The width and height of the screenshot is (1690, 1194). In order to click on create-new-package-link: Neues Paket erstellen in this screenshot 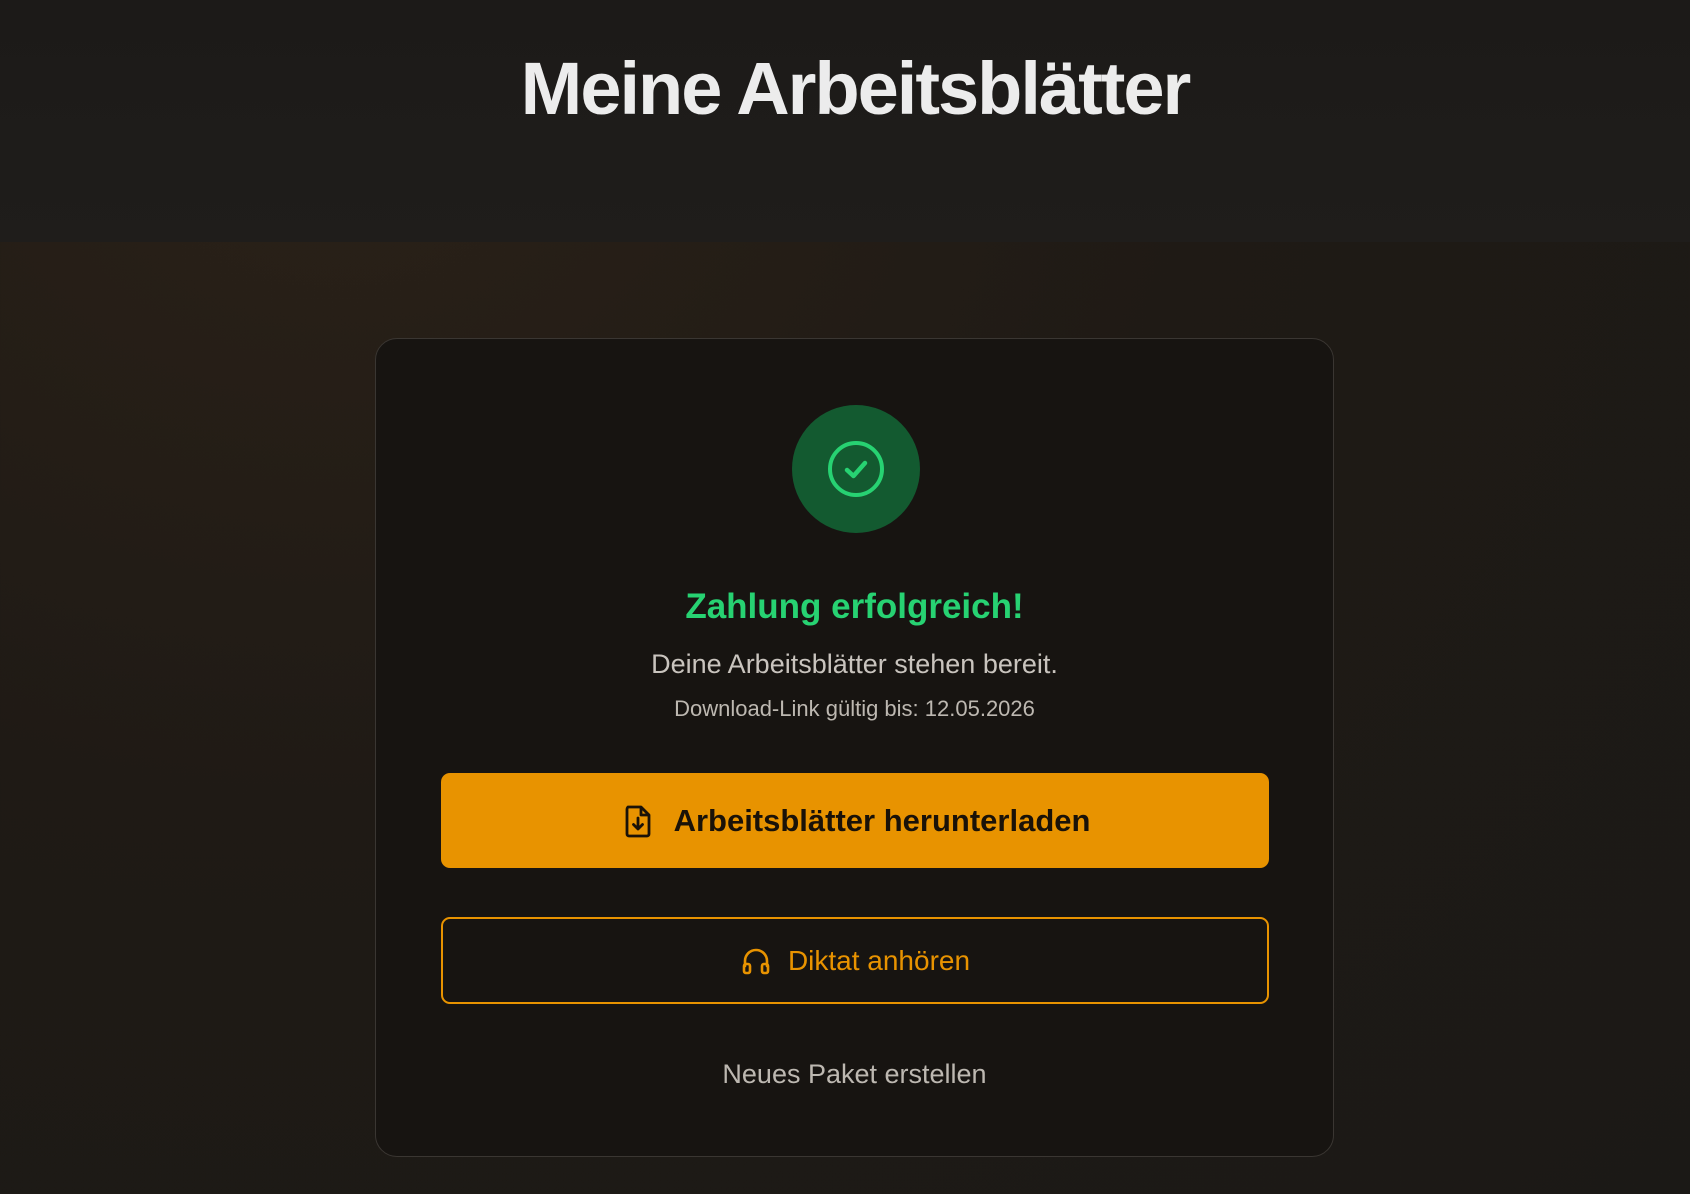, I will do `click(854, 1074)`.